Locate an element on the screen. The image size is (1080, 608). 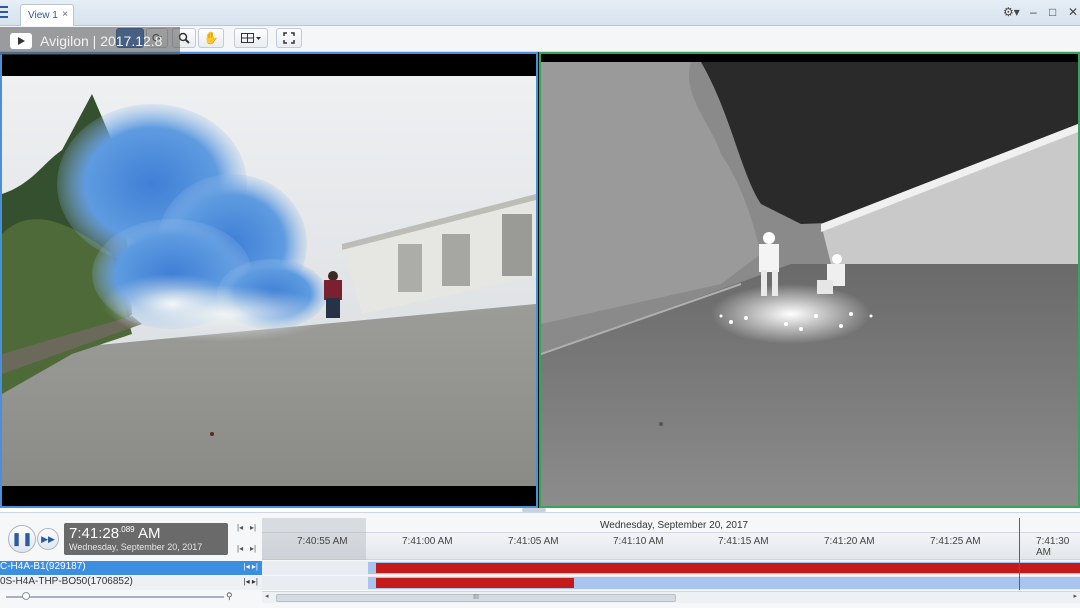
layout-button is located at coordinates (251, 38).